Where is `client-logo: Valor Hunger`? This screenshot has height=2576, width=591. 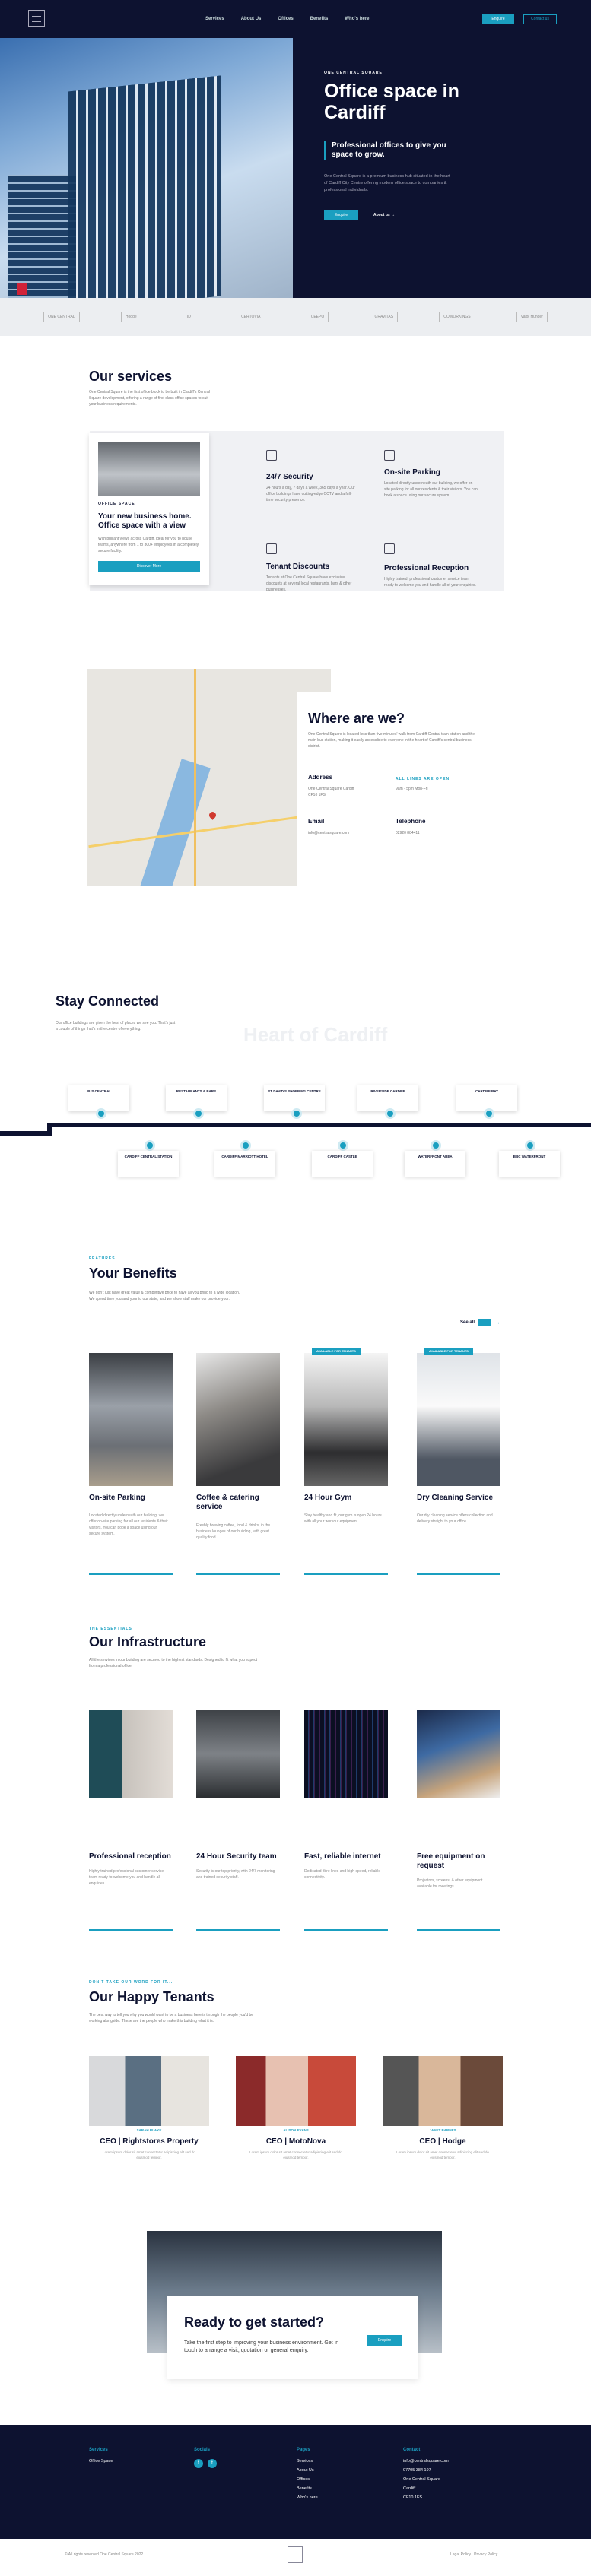 client-logo: Valor Hunger is located at coordinates (532, 317).